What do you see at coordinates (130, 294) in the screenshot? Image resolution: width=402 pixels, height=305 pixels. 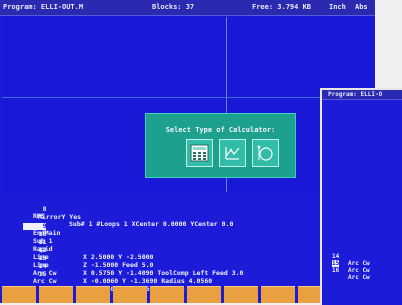 I see `softkey-f4` at bounding box center [130, 294].